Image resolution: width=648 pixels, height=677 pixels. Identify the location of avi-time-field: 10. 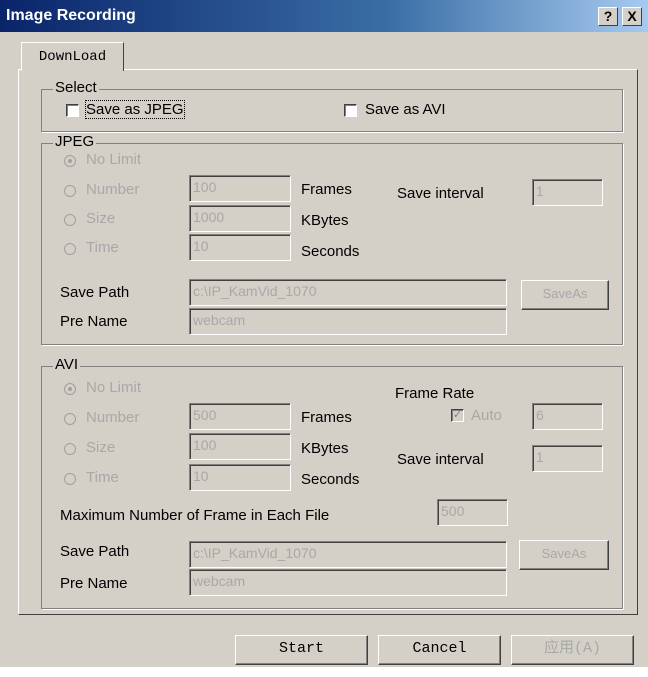
(240, 477).